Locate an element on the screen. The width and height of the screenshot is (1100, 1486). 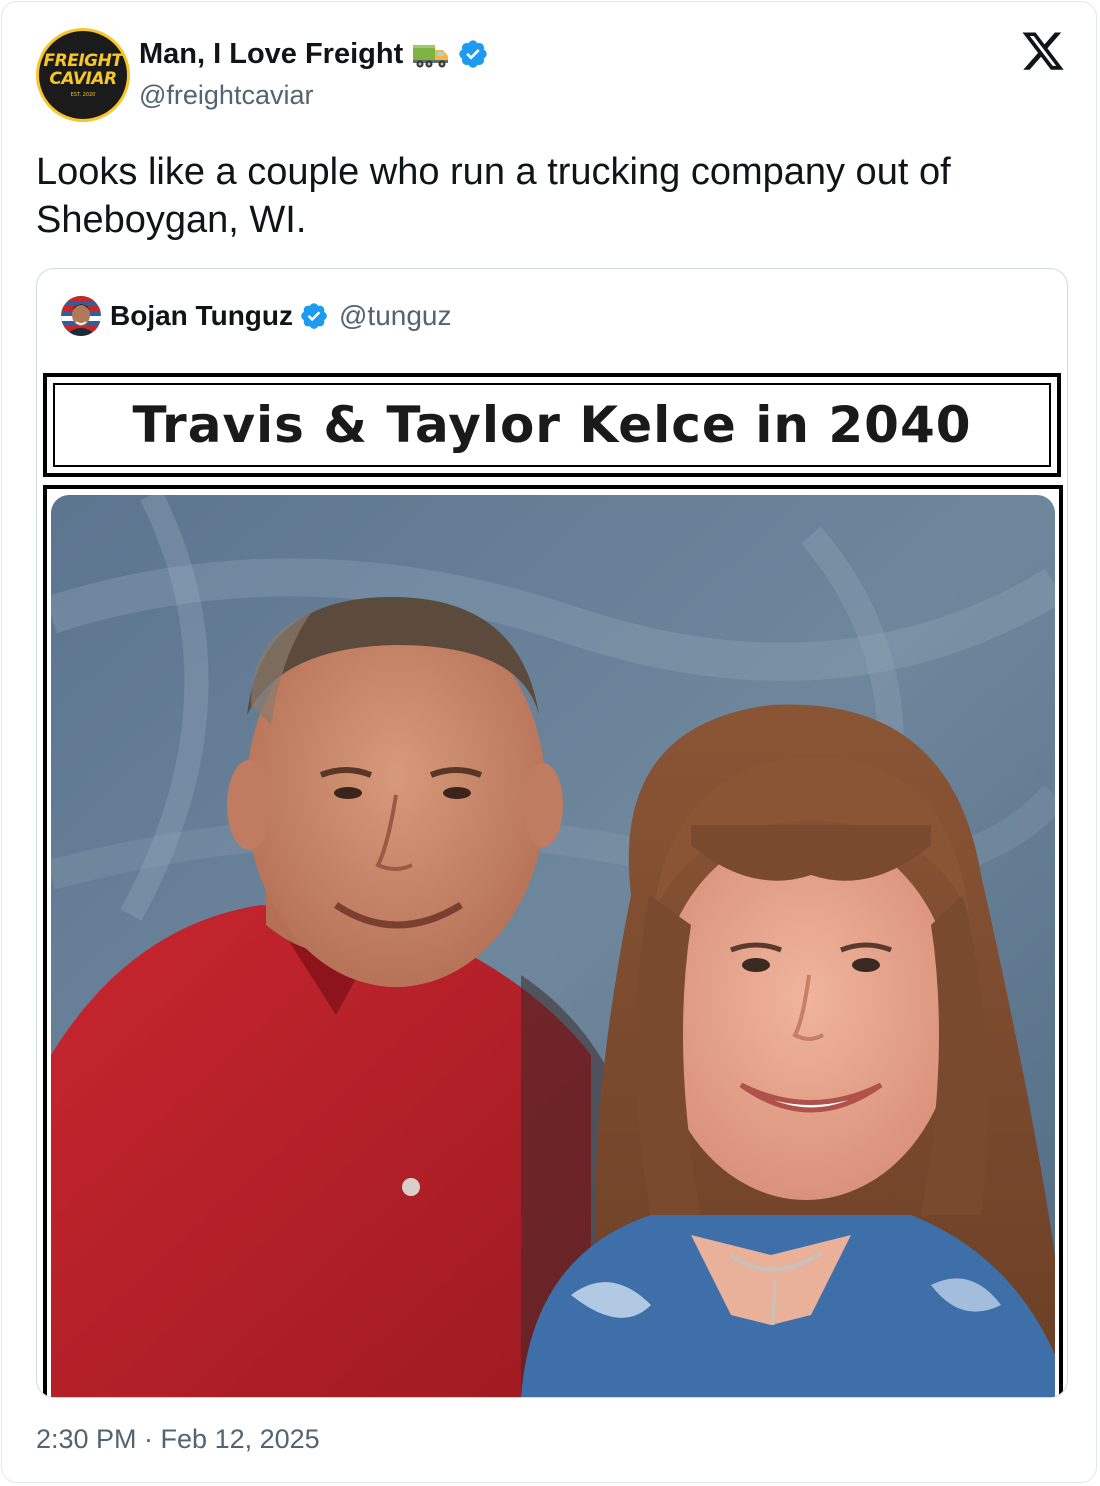
meme-title: Travis & Taylor Kelce in 2040 is located at coordinates (552, 425).